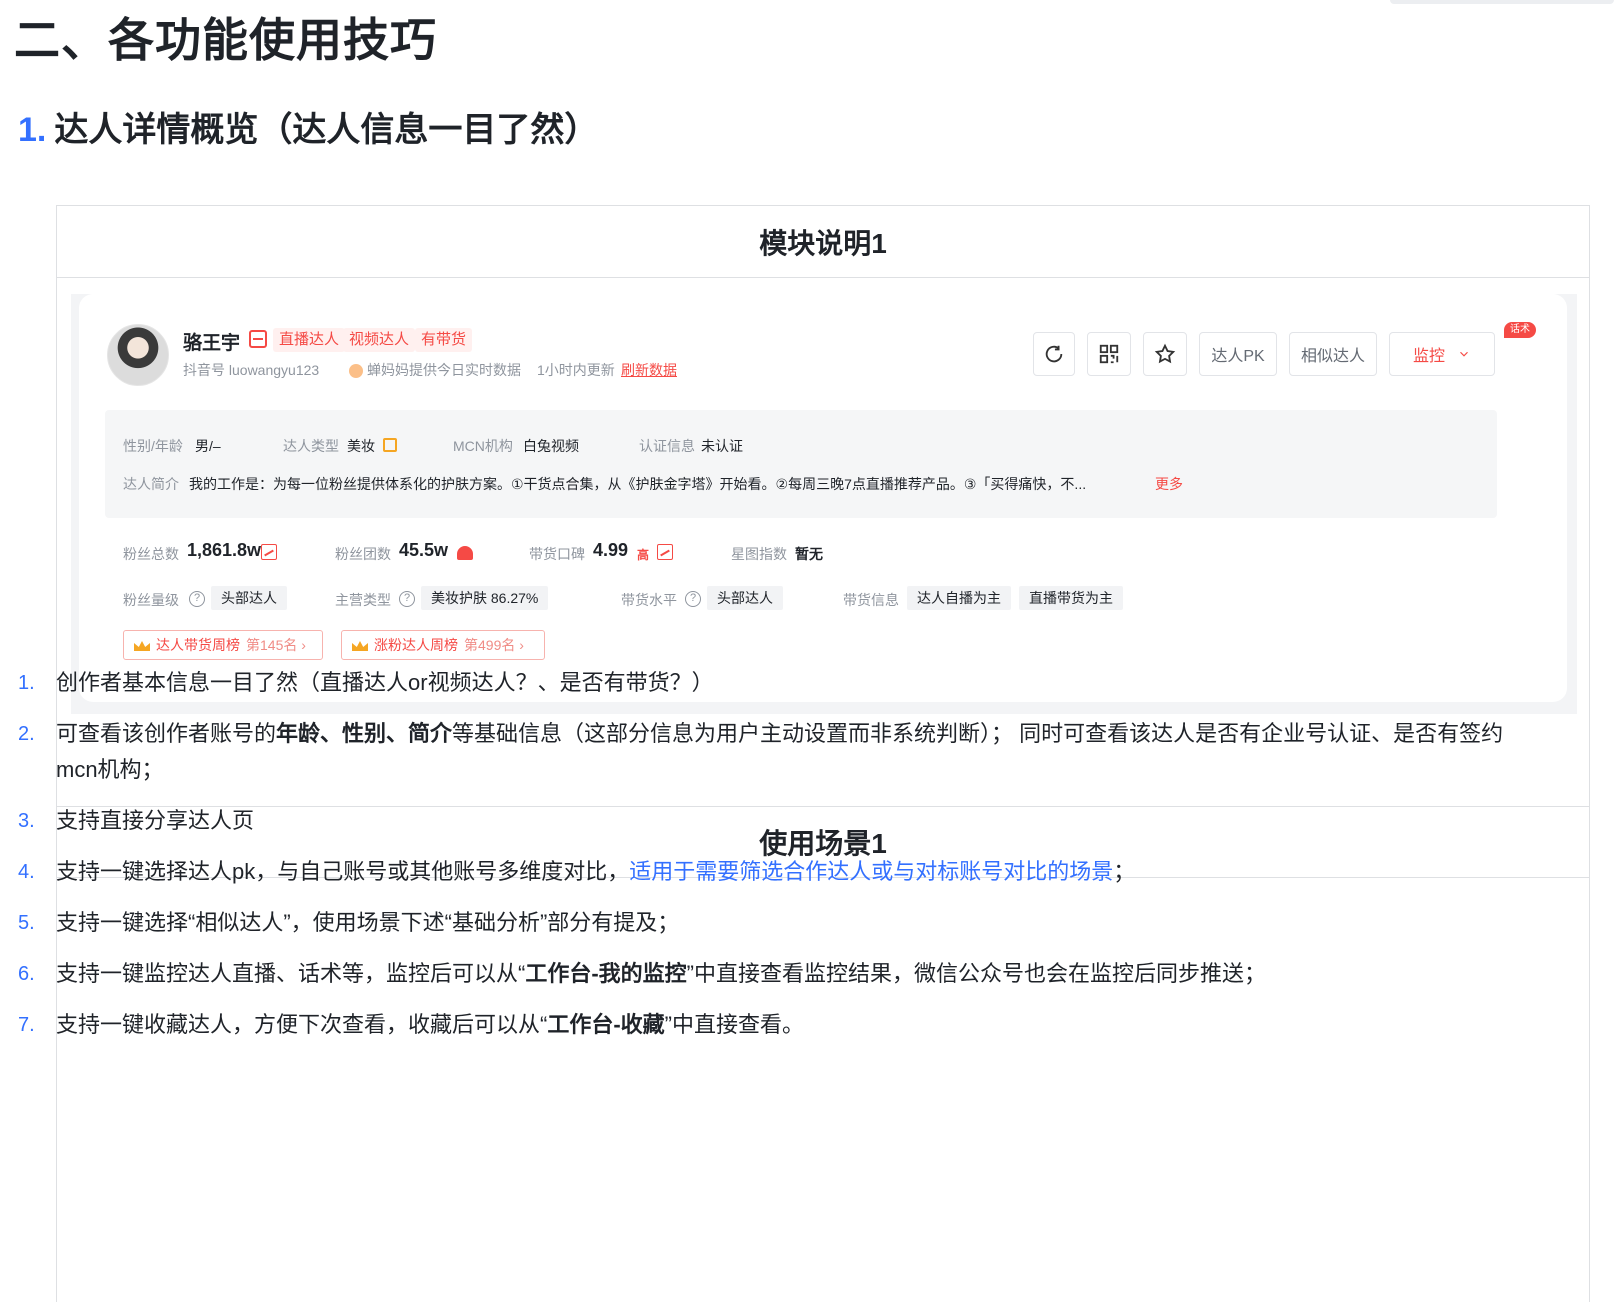  I want to click on edit-icon, so click(390, 445).